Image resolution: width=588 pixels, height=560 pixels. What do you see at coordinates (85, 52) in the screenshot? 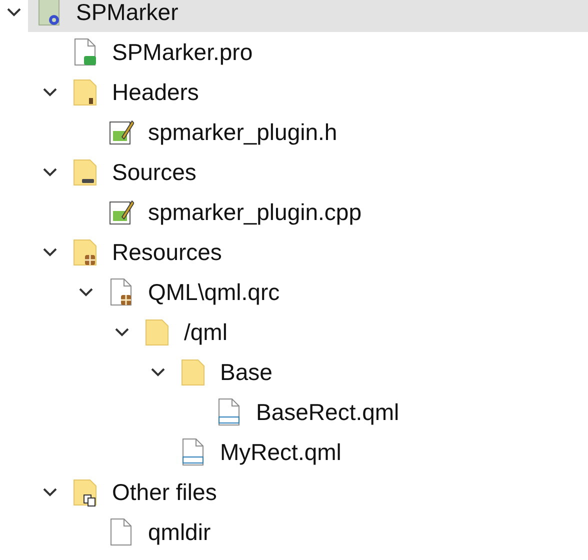
I see `project-file-icon` at bounding box center [85, 52].